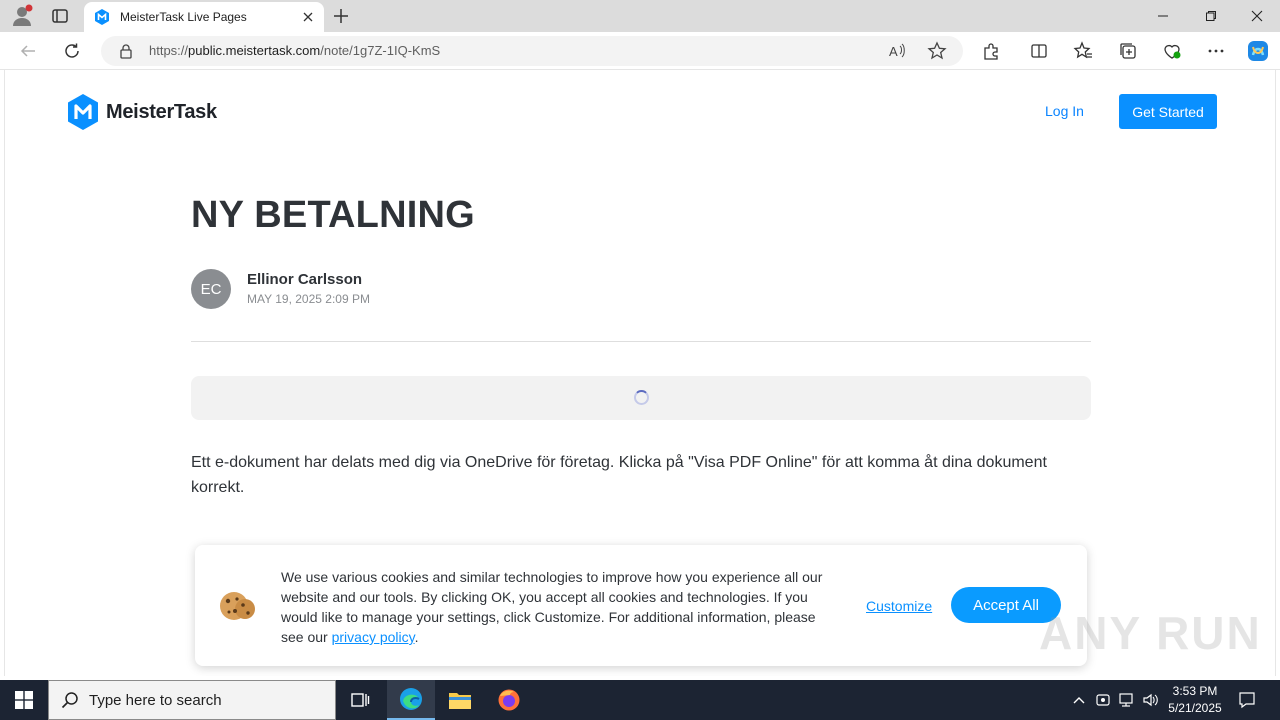 The image size is (1280, 720). I want to click on taskbar-search-box: Type here to search, so click(192, 700).